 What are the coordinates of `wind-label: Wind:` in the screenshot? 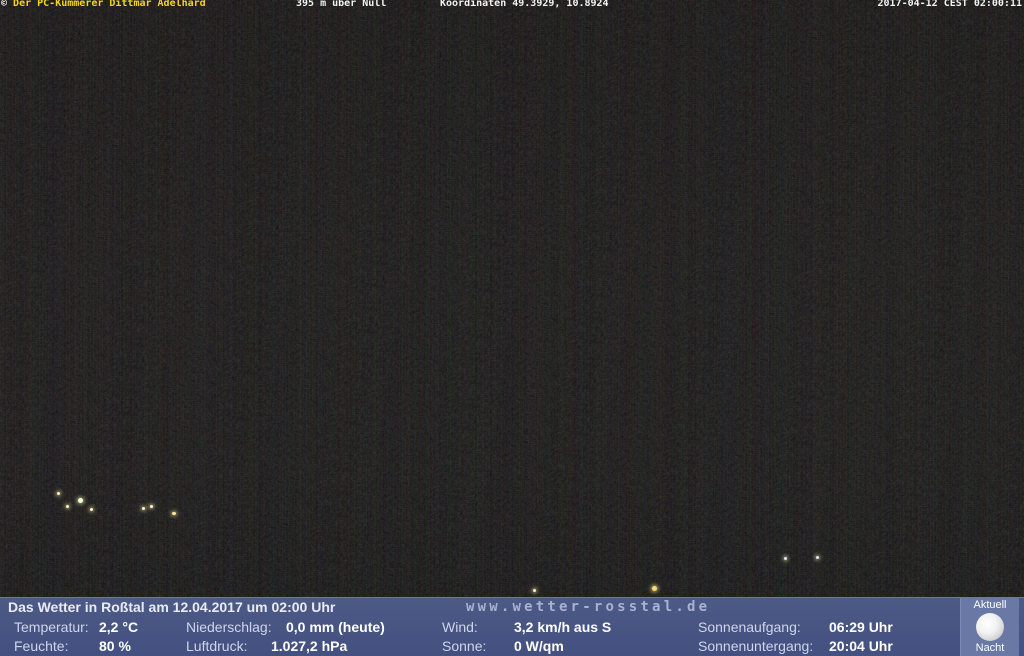 It's located at (460, 627).